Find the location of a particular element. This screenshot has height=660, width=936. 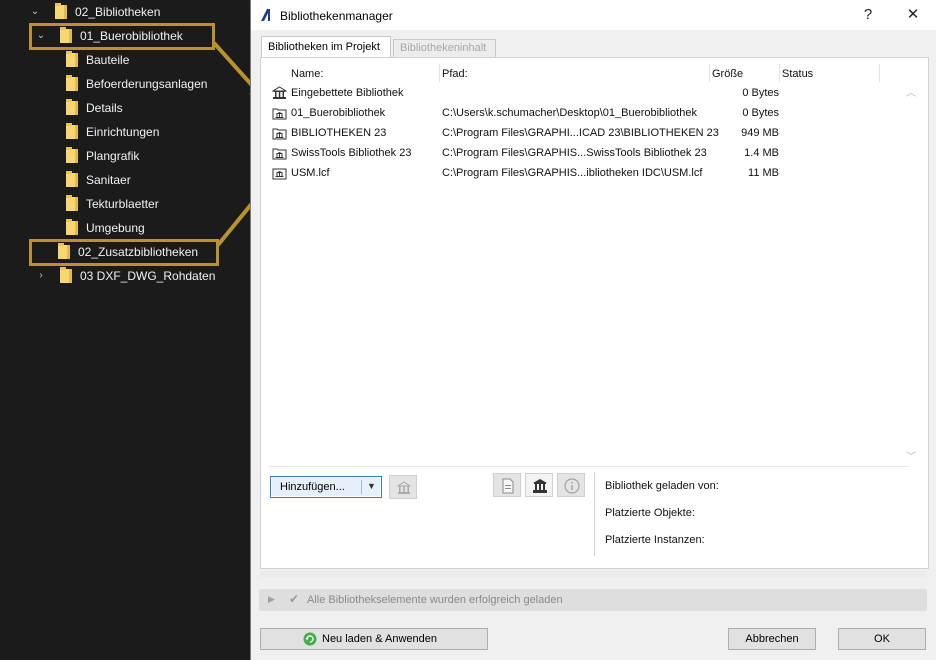

tree-item-label: Einrichtungen is located at coordinates (123, 132).